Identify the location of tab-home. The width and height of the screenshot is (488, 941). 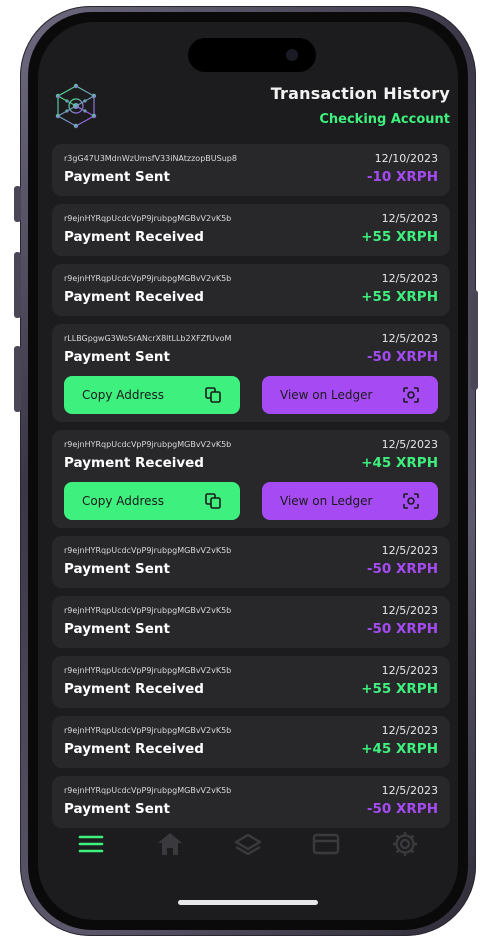
(170, 844).